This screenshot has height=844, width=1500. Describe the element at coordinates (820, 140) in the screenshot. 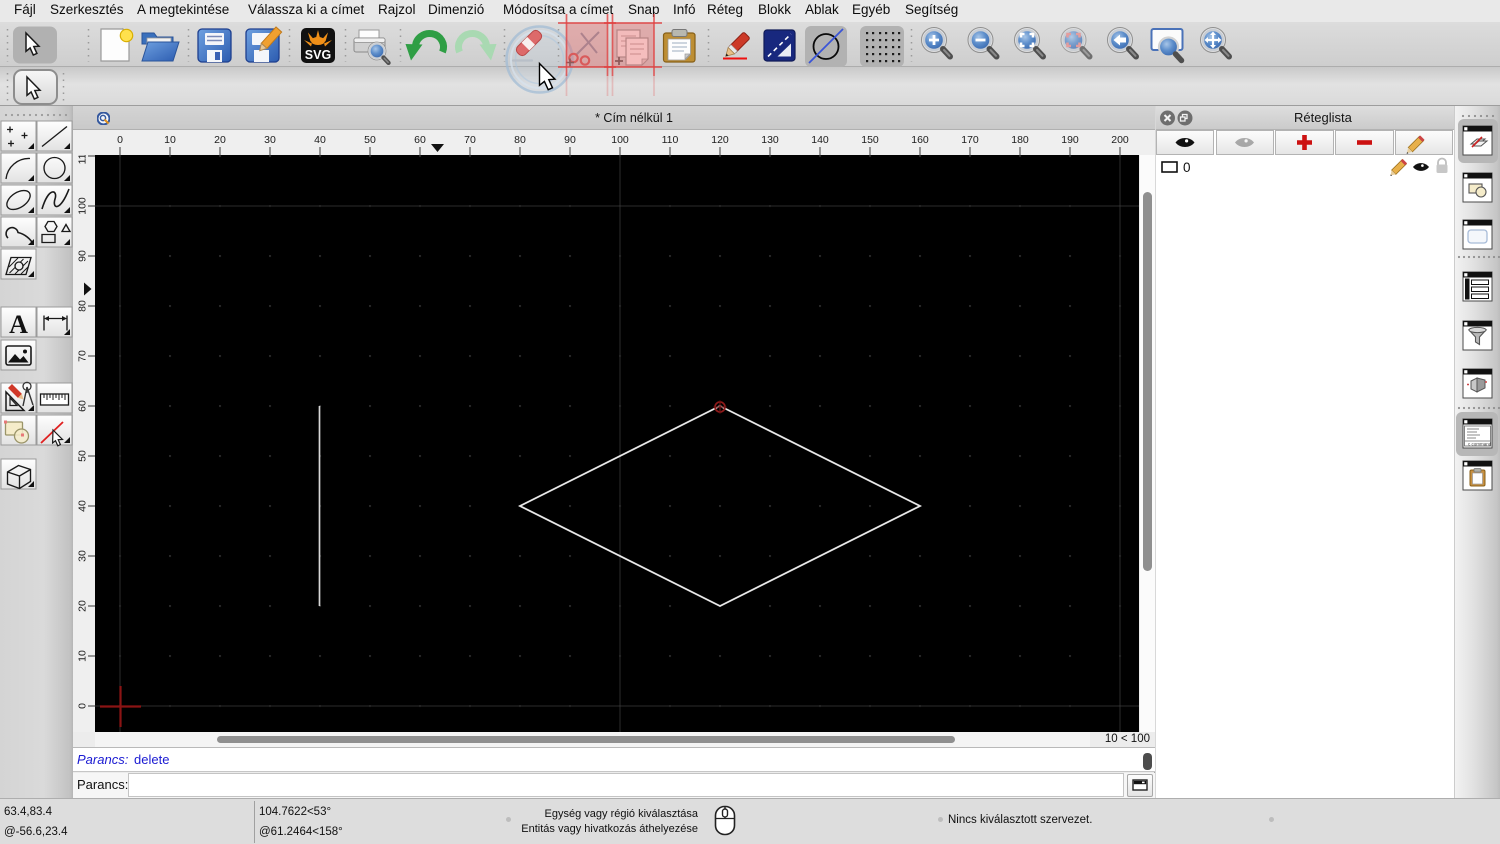

I see `svg-text: 140` at that location.